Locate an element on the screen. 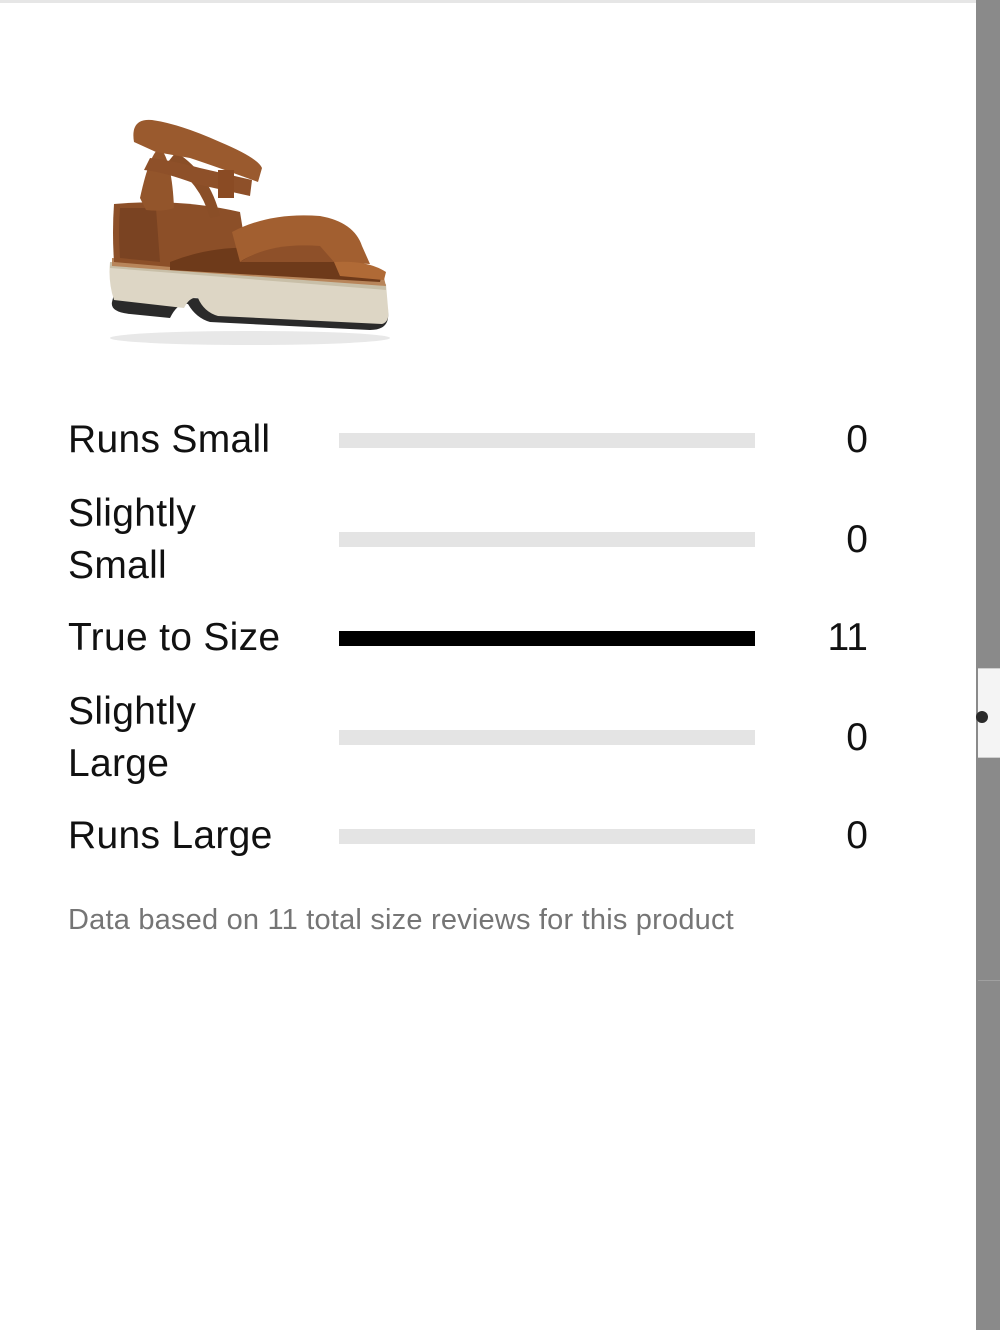  page-backdrop-overlay is located at coordinates (988, 665).